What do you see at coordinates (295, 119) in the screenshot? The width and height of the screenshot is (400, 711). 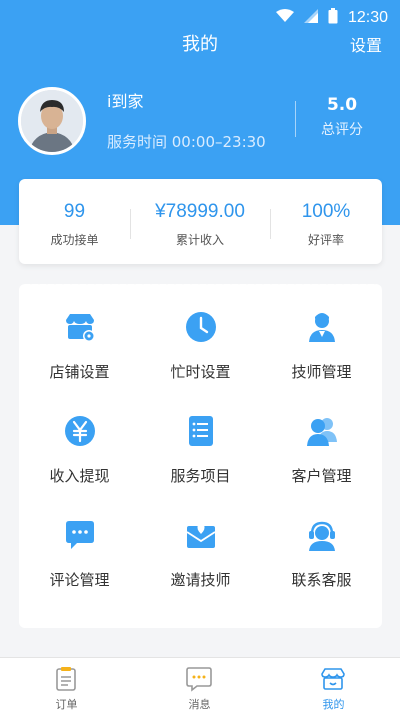 I see `divider` at bounding box center [295, 119].